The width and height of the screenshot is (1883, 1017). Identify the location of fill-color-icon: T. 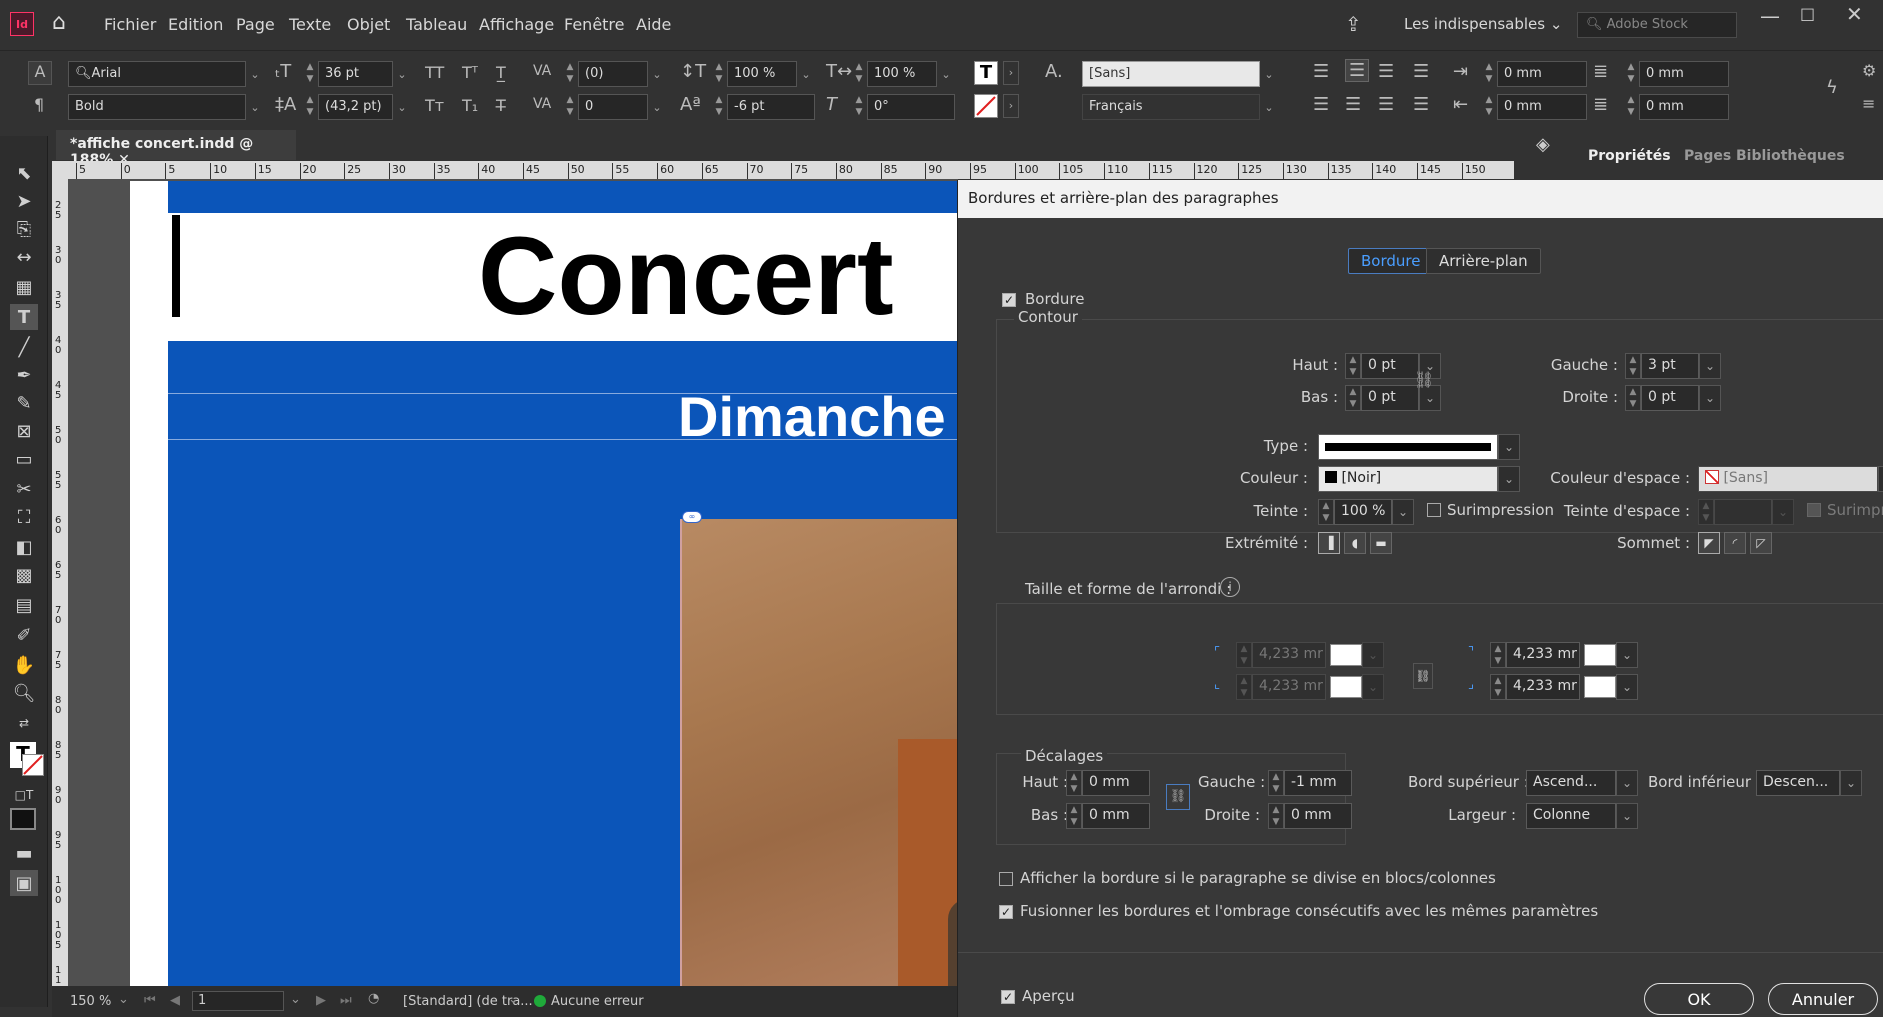
(986, 73).